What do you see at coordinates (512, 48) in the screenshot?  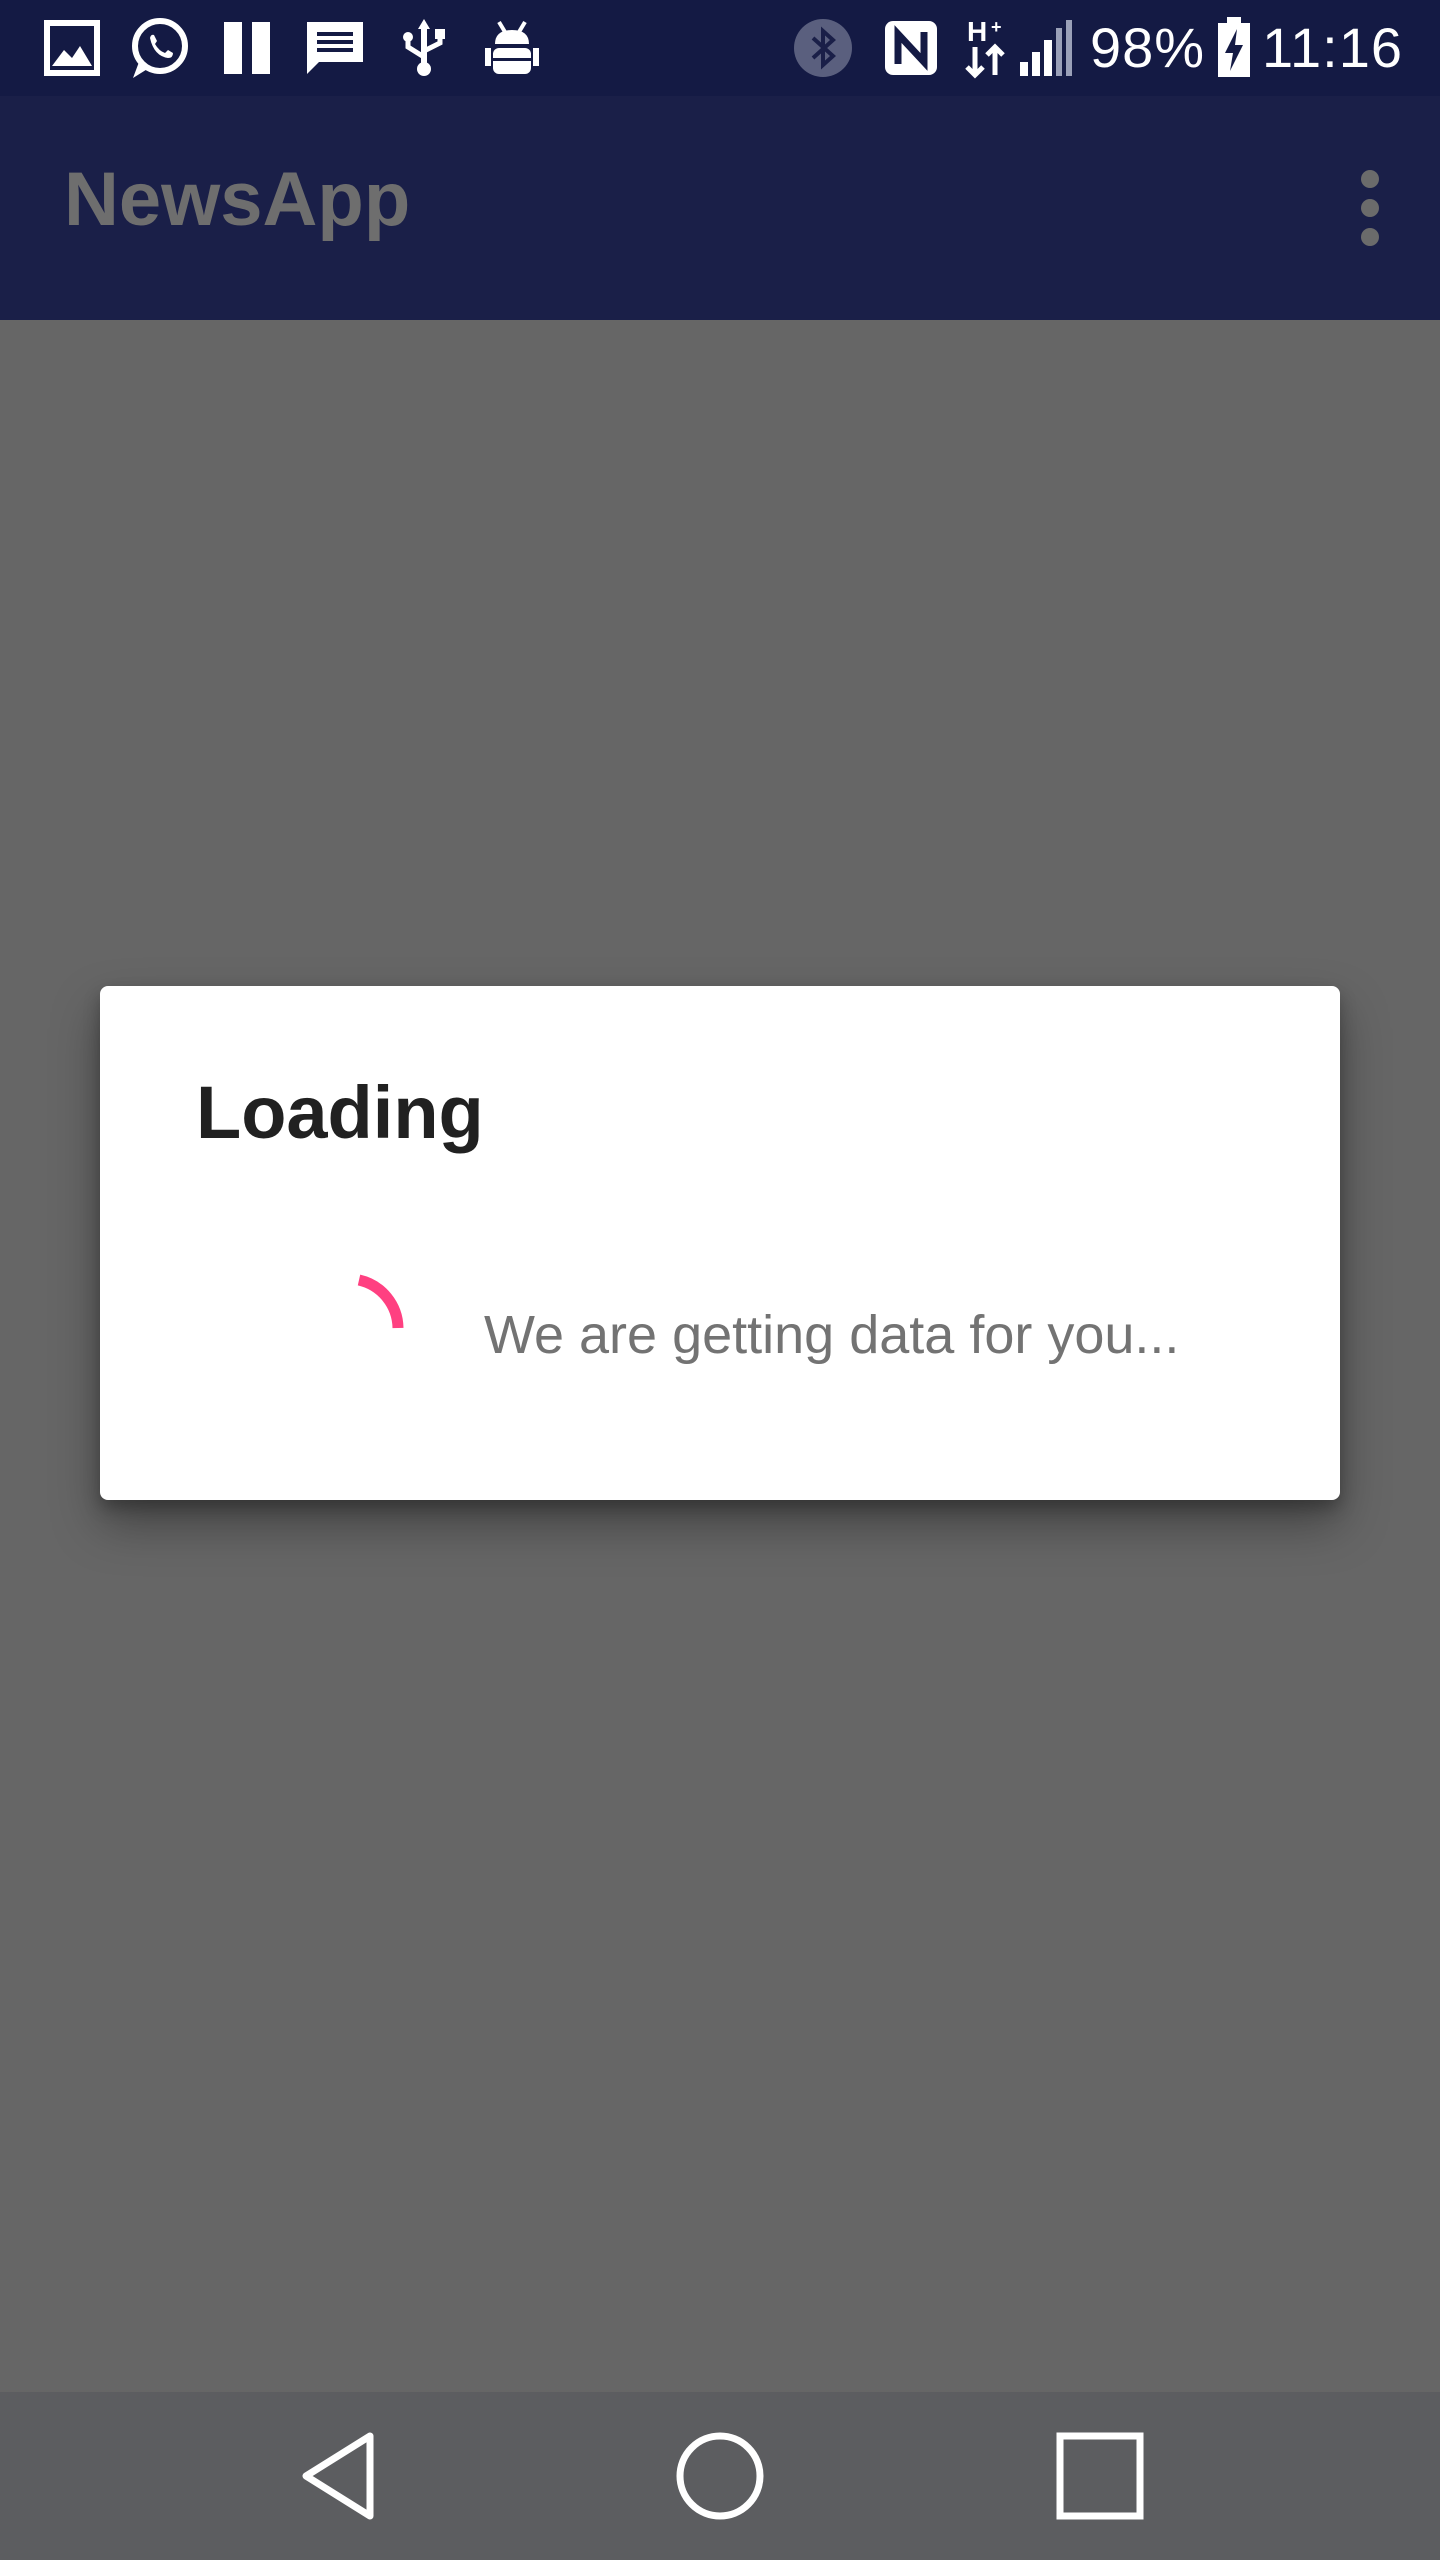 I see `android-debug-icon` at bounding box center [512, 48].